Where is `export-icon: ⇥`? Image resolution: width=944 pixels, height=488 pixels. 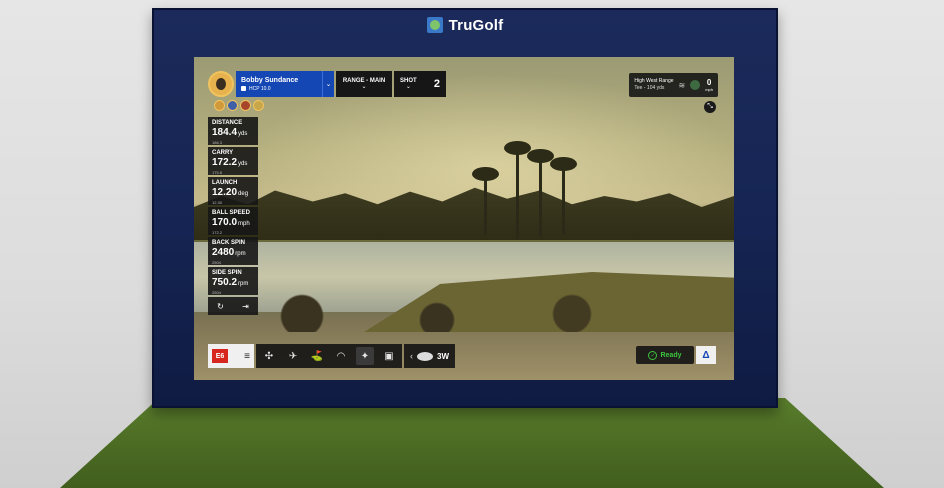
export-icon: ⇥ is located at coordinates (245, 306).